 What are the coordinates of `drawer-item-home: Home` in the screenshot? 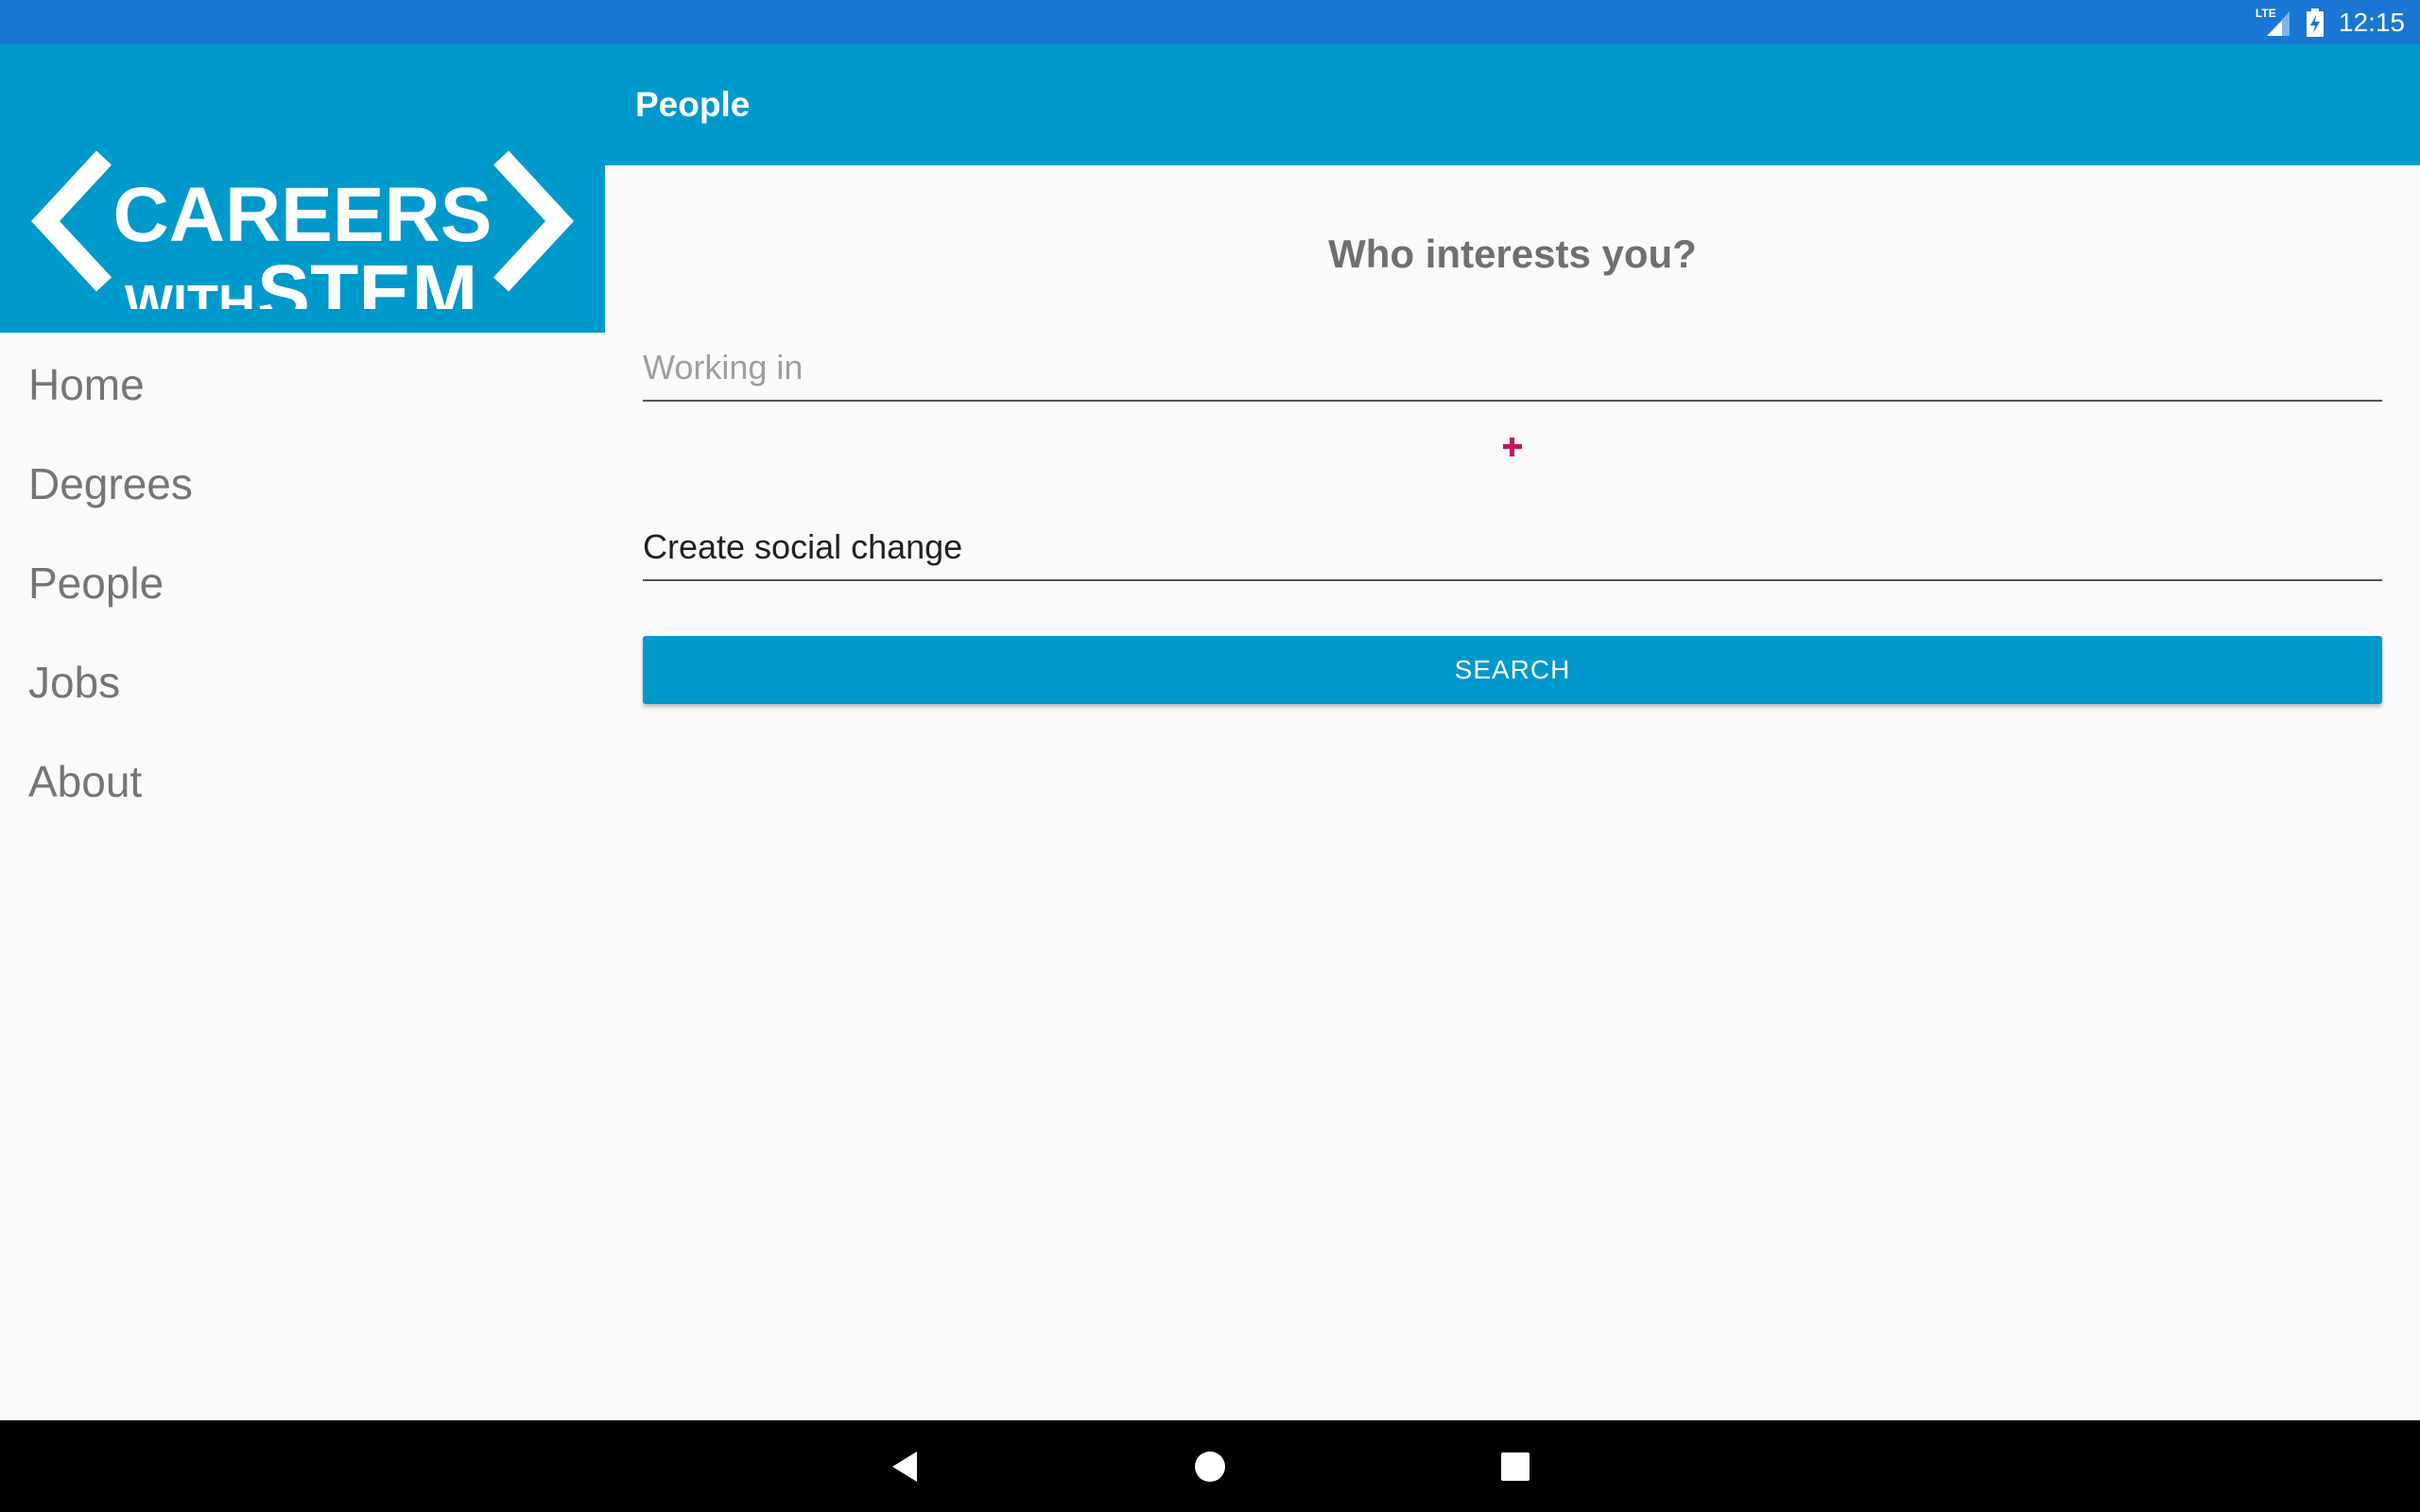 It's located at (302, 384).